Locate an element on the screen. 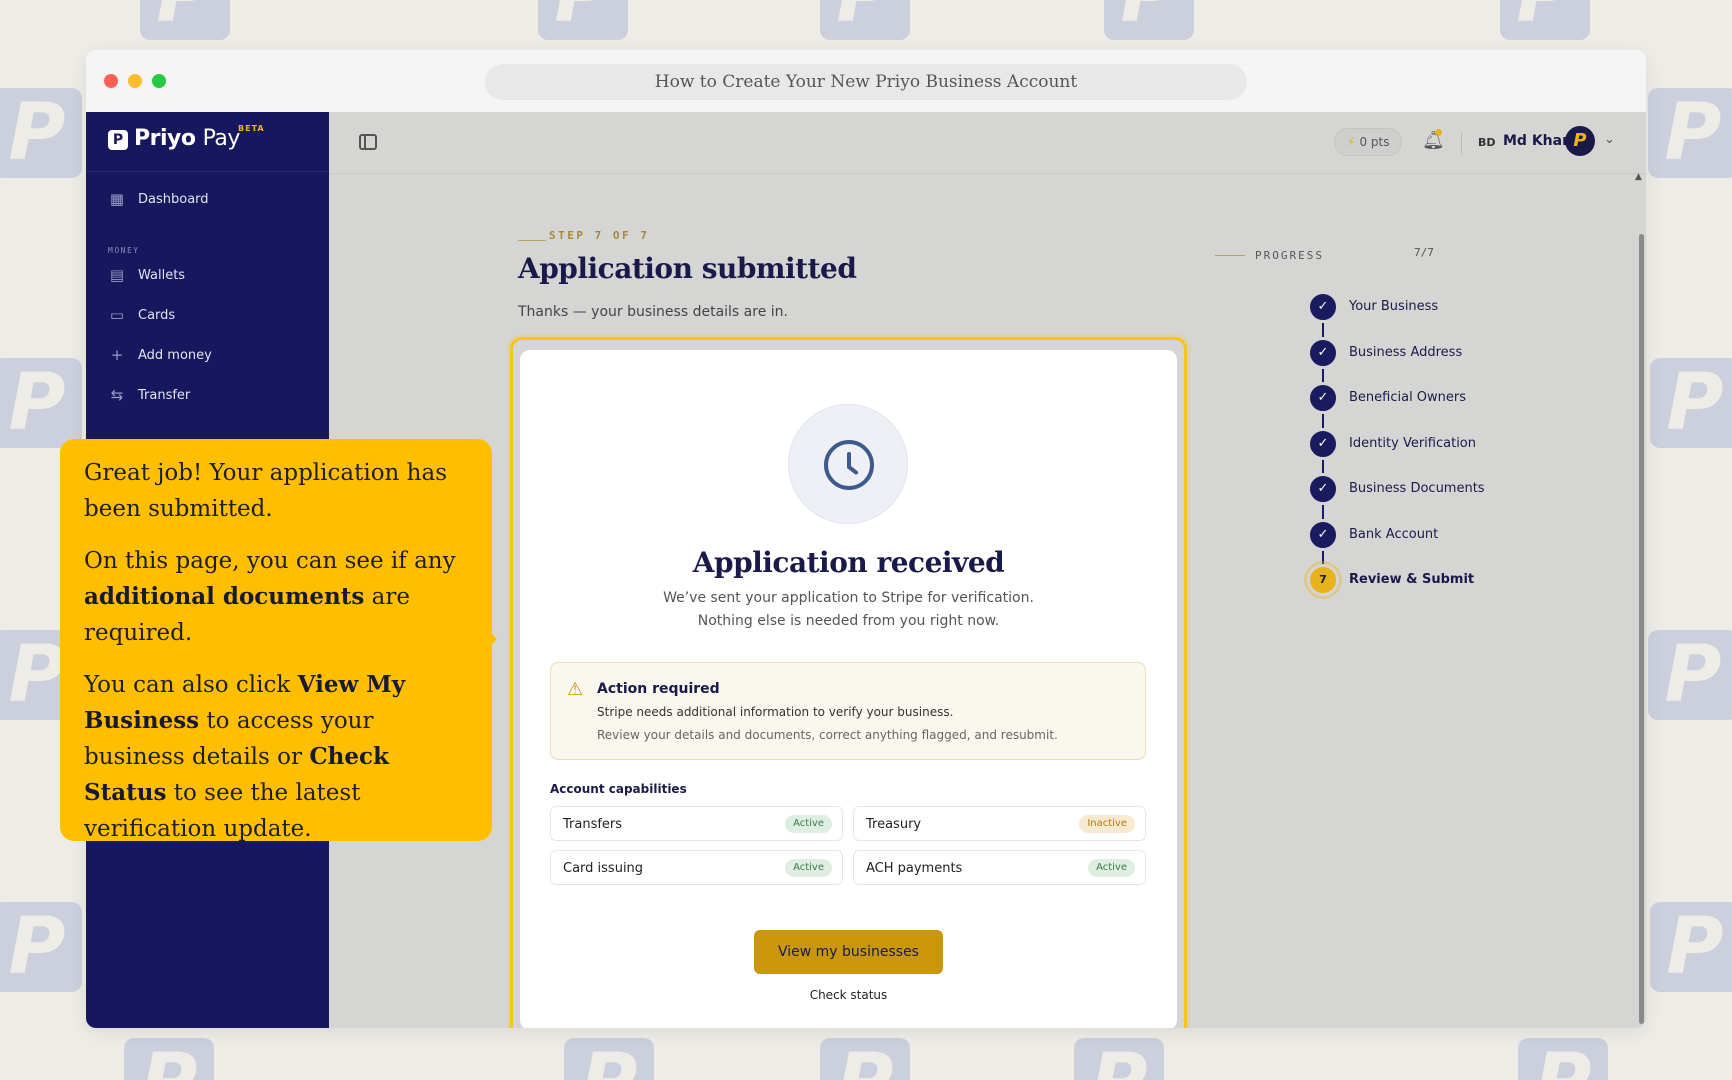  plus-icon: + is located at coordinates (117, 355).